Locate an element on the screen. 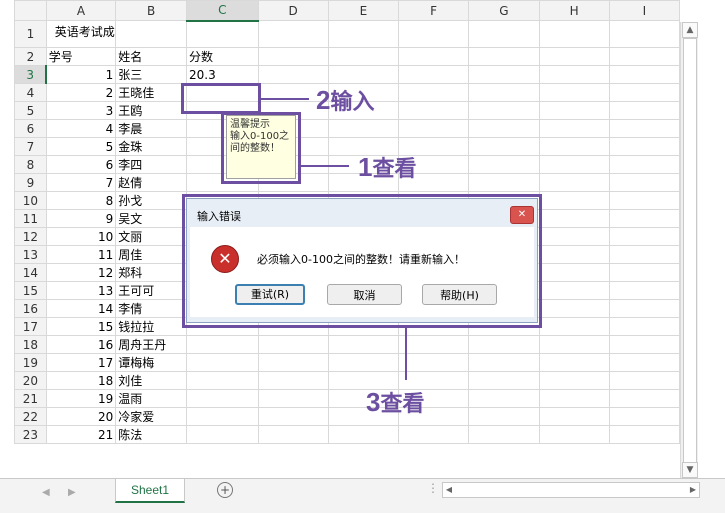 The height and width of the screenshot is (513, 725). row-header: 10 is located at coordinates (30, 200).